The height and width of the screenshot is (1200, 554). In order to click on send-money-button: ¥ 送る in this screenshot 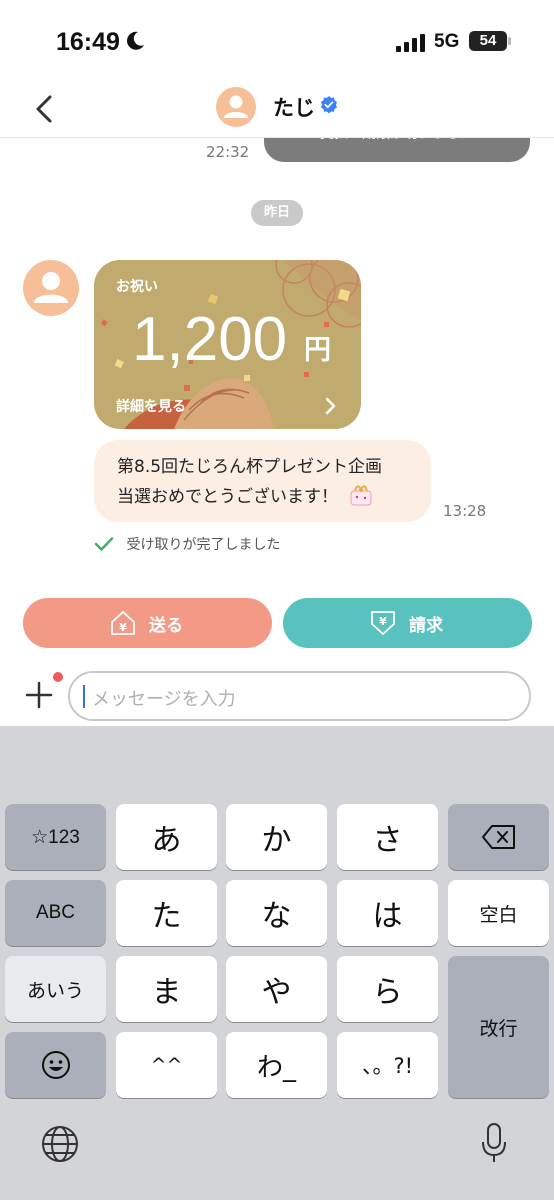, I will do `click(147, 623)`.